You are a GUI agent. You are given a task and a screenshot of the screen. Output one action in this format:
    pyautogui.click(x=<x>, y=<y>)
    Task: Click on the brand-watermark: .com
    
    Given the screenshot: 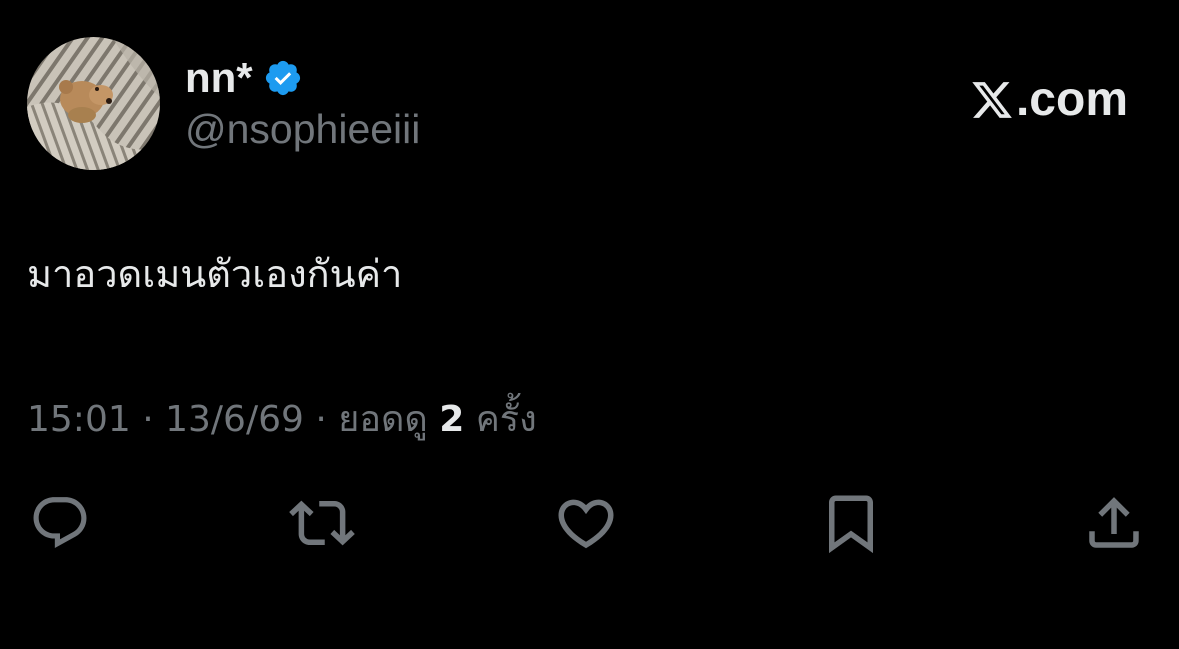 What is the action you would take?
    pyautogui.click(x=1049, y=100)
    